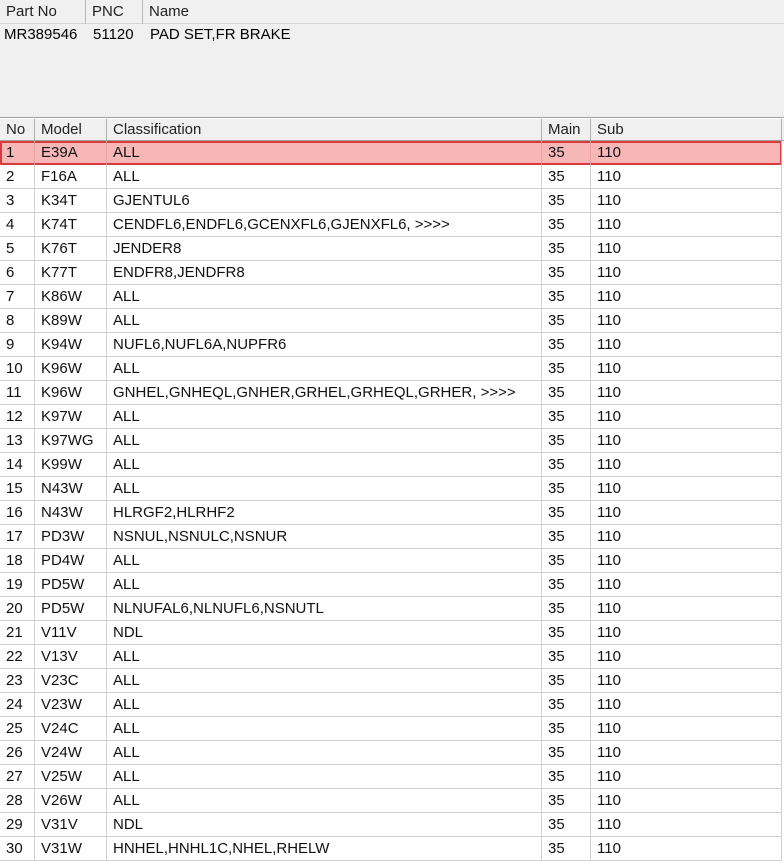 This screenshot has height=864, width=784. What do you see at coordinates (71, 465) in the screenshot?
I see `cell-model: K99W` at bounding box center [71, 465].